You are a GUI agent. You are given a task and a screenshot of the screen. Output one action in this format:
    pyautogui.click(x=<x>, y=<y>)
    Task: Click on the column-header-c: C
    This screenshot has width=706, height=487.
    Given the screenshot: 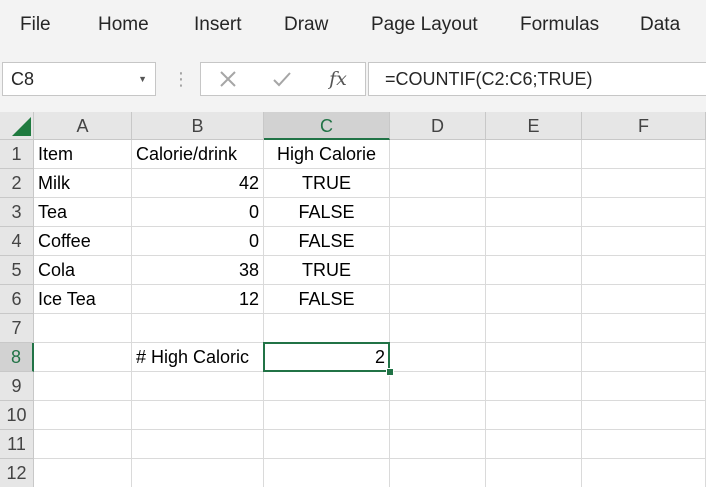 What is the action you would take?
    pyautogui.click(x=327, y=126)
    